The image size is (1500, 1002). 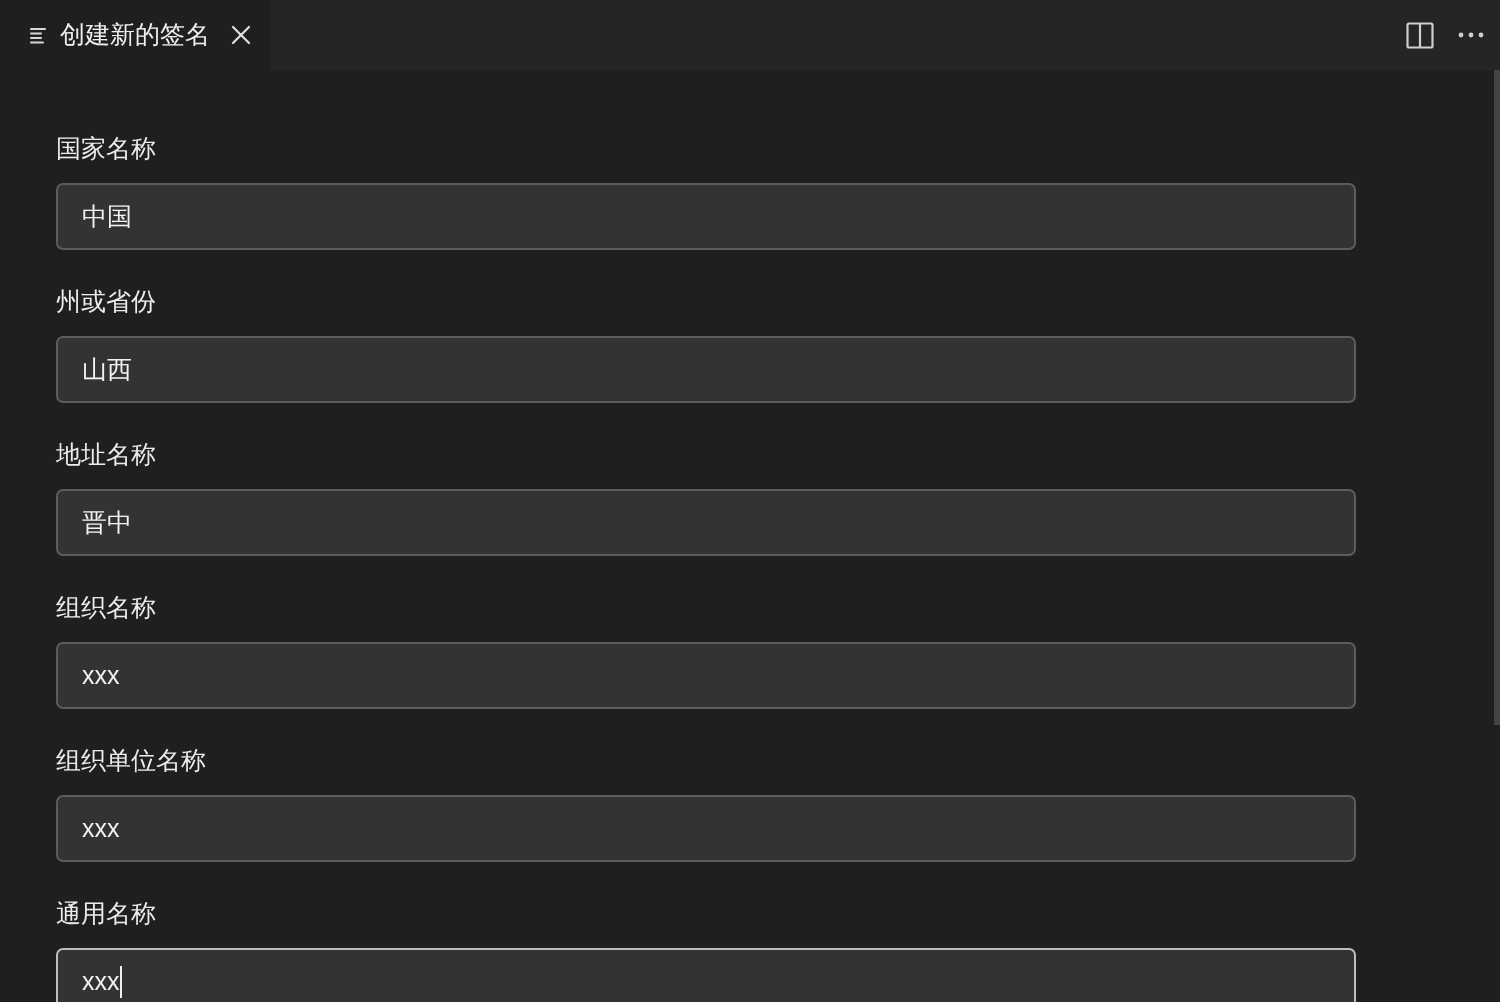 What do you see at coordinates (1497, 397) in the screenshot?
I see `scrollbar-thumb` at bounding box center [1497, 397].